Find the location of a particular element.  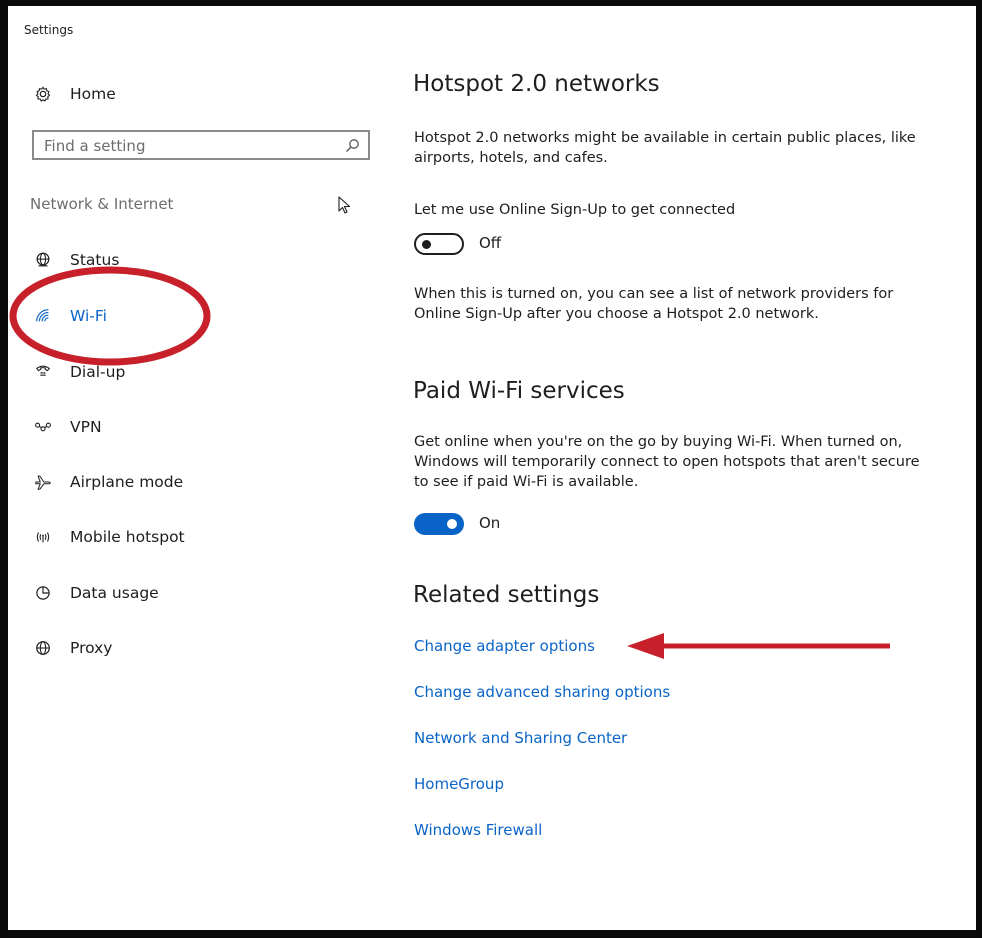

paid-wifi-toggle is located at coordinates (439, 524).